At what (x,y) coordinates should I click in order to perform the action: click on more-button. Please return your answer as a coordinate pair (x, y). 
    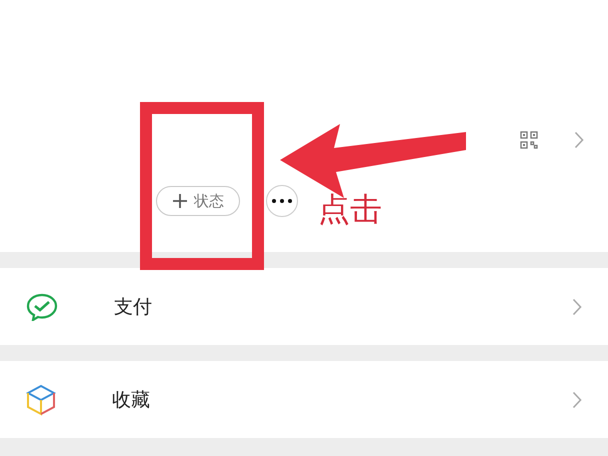
    Looking at the image, I should click on (282, 201).